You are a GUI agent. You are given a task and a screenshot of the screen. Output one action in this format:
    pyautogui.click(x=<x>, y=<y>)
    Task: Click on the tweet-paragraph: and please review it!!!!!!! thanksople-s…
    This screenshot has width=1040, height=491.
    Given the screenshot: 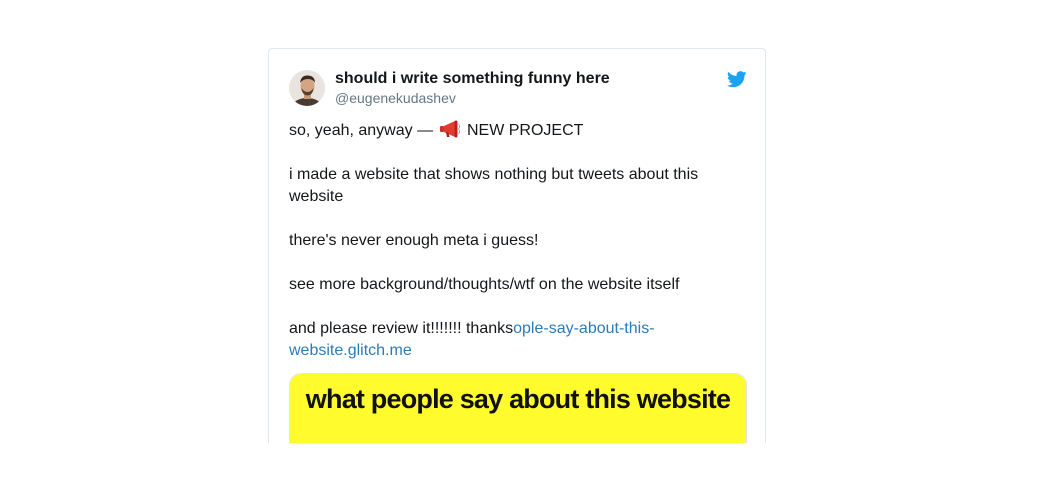 What is the action you would take?
    pyautogui.click(x=509, y=340)
    